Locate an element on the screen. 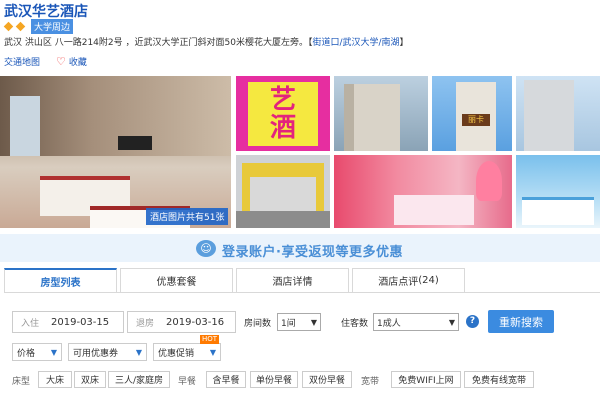 The image size is (600, 400). guests-label: 住客数 is located at coordinates (355, 324).